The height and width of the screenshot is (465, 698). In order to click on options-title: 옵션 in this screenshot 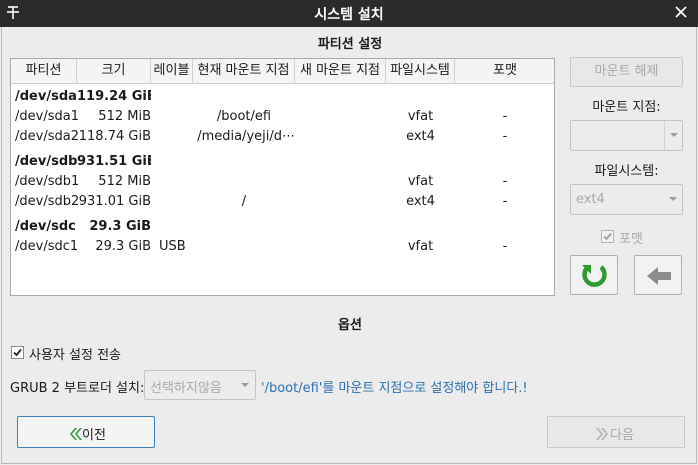, I will do `click(350, 325)`.